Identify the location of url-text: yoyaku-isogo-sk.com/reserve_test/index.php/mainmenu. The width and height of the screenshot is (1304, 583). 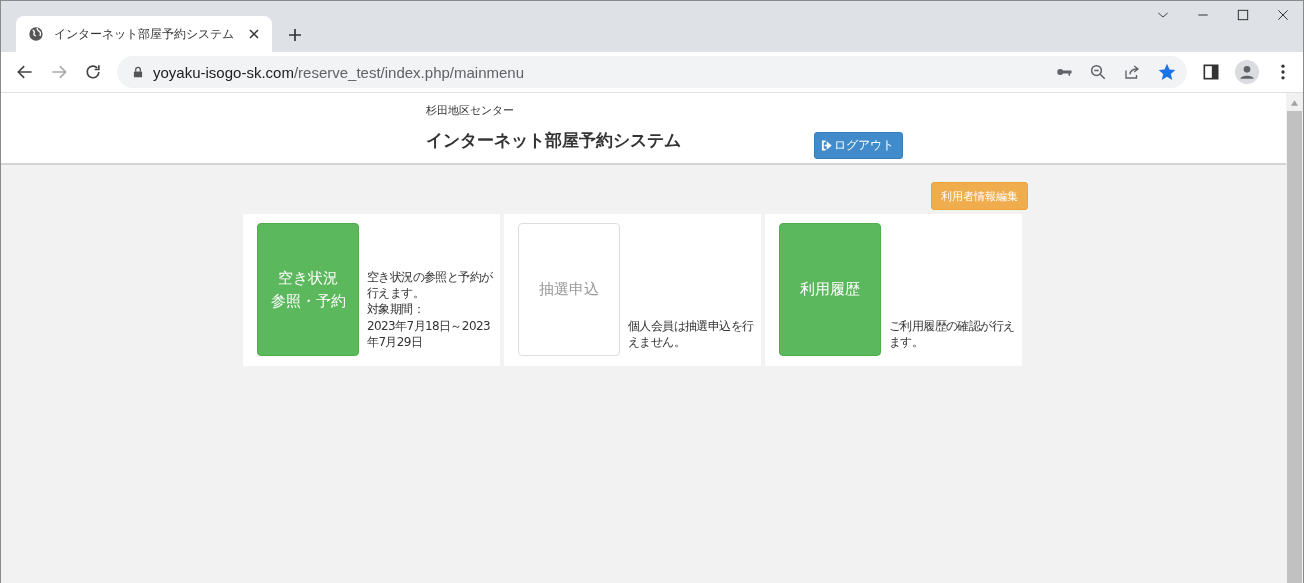
(339, 72).